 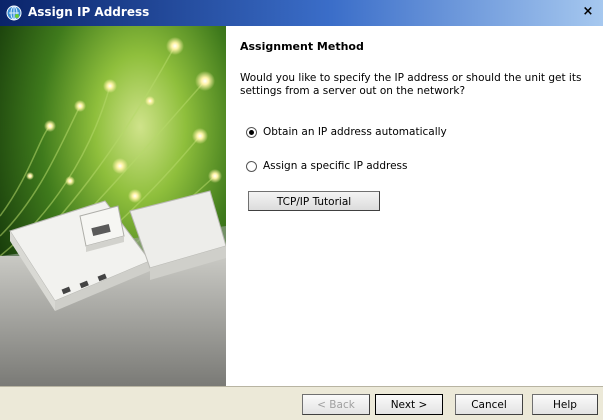 What do you see at coordinates (89, 12) in the screenshot?
I see `window-title: Assign IP Address` at bounding box center [89, 12].